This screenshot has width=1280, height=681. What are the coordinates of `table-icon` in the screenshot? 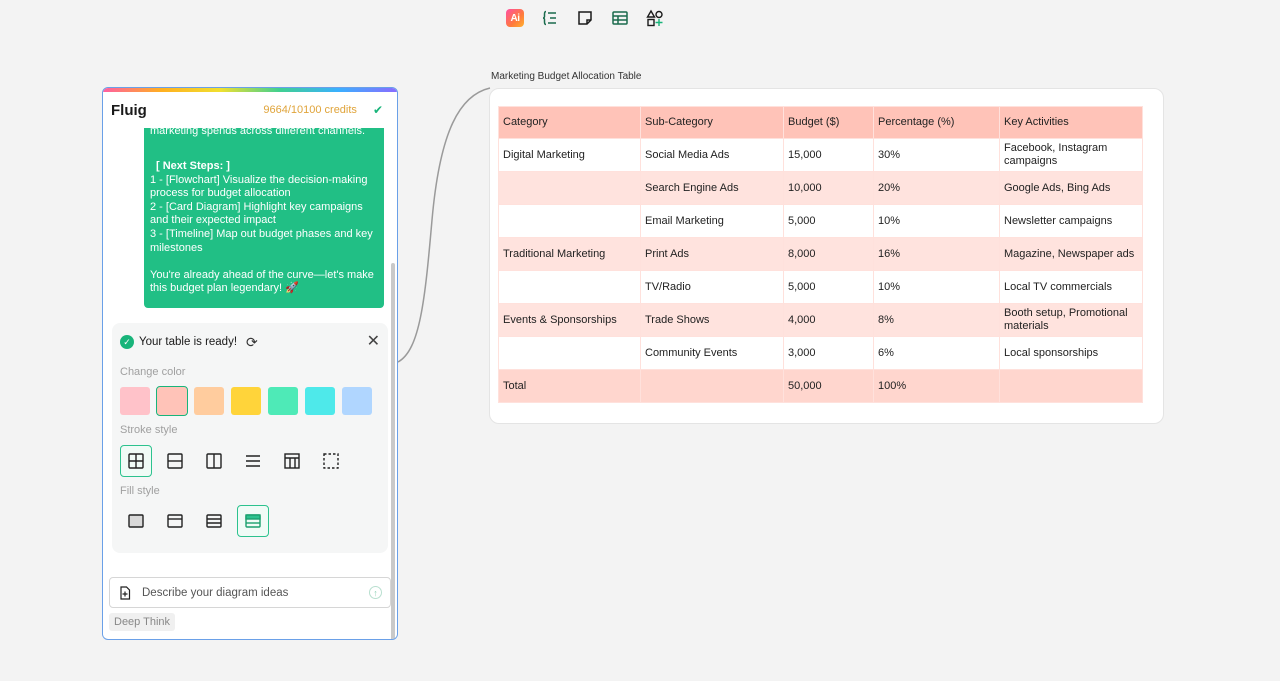 It's located at (620, 18).